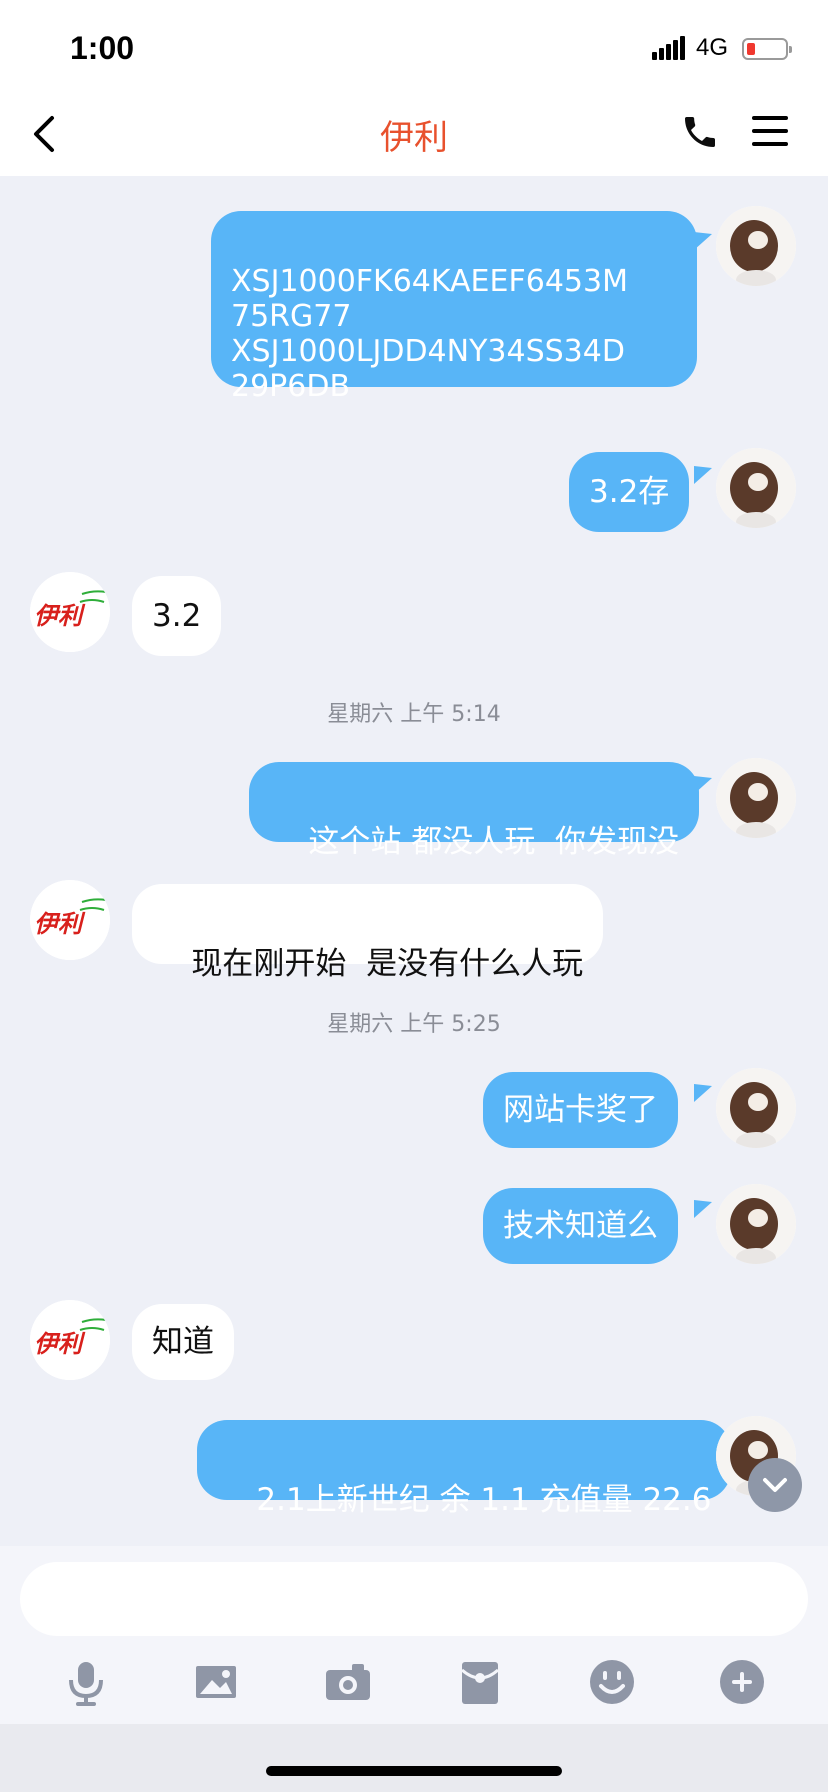 This screenshot has width=828, height=1792. I want to click on plus-icon, so click(742, 1682).